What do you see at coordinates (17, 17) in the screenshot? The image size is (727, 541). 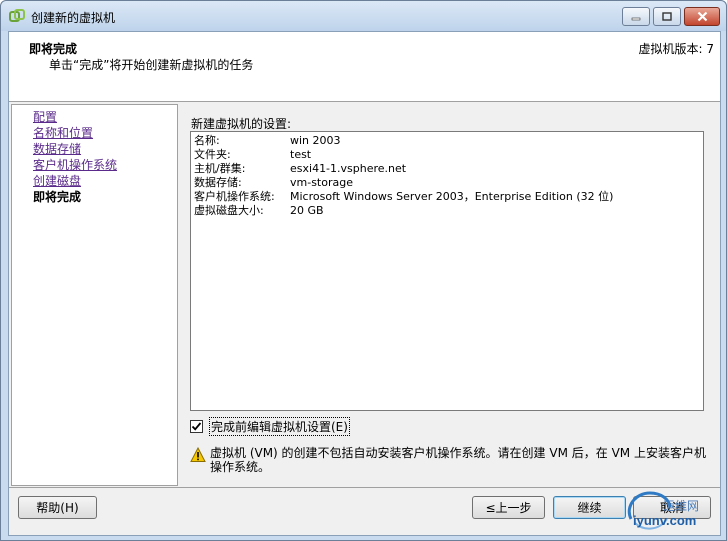 I see `vsphere-app-icon` at bounding box center [17, 17].